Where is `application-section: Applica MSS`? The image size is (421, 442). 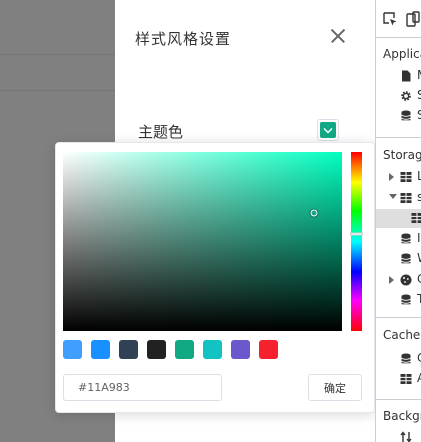 application-section: Applica MSS is located at coordinates (398, 87).